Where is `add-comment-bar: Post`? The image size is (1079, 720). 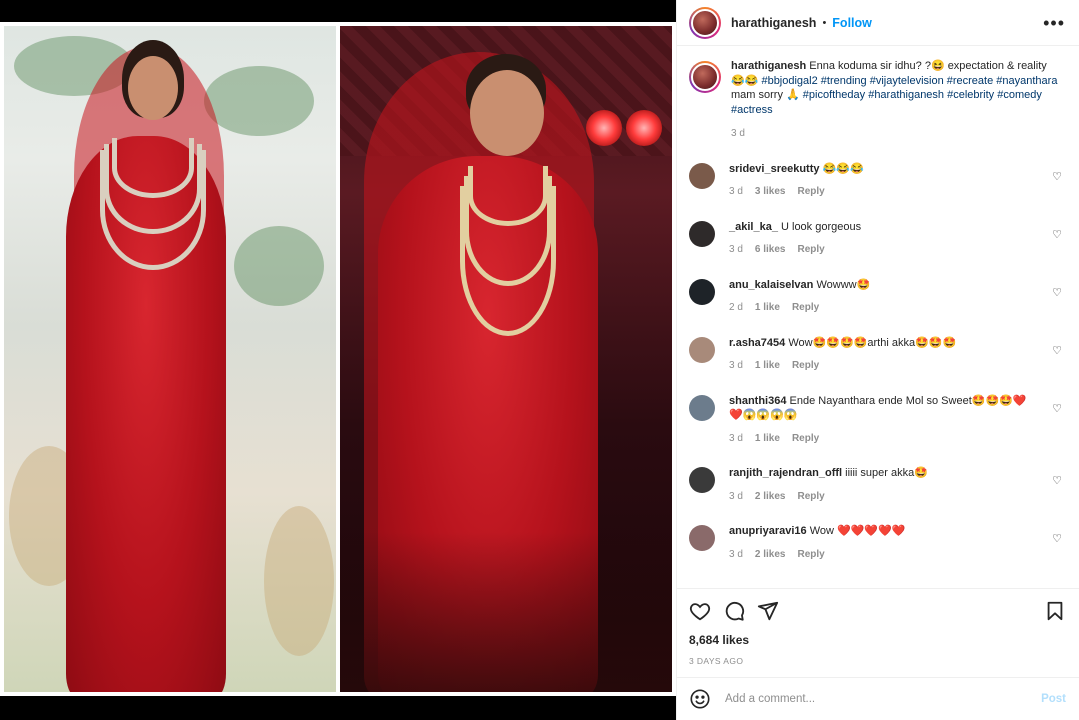 add-comment-bar: Post is located at coordinates (878, 698).